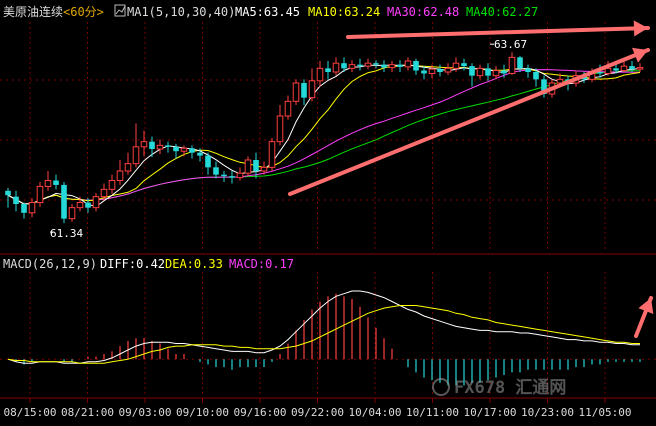  I want to click on dea-value: DEA:0.33, so click(194, 264).